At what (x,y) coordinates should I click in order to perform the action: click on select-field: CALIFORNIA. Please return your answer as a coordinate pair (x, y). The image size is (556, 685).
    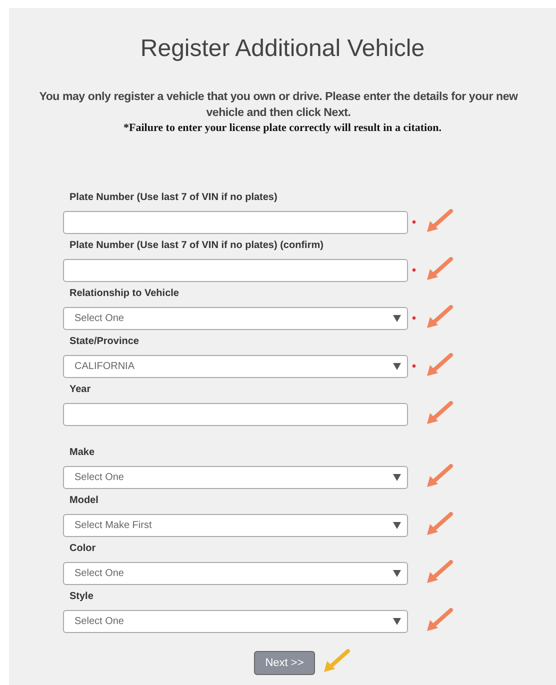
    Looking at the image, I should click on (235, 366).